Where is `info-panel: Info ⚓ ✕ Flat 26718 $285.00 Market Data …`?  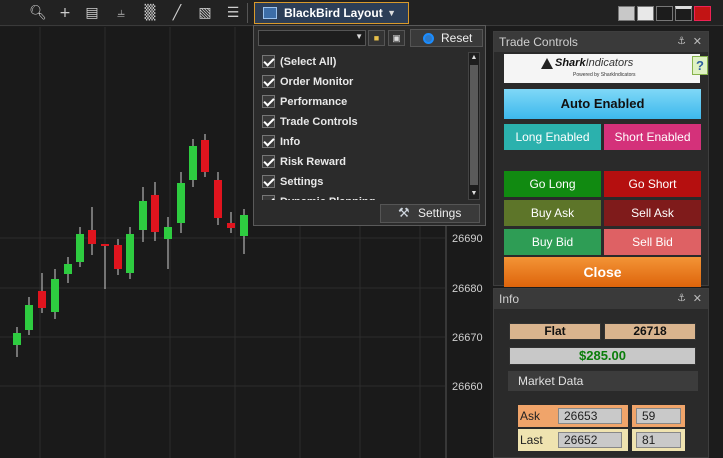 info-panel: Info ⚓ ✕ Flat 26718 $285.00 Market Data … is located at coordinates (601, 373).